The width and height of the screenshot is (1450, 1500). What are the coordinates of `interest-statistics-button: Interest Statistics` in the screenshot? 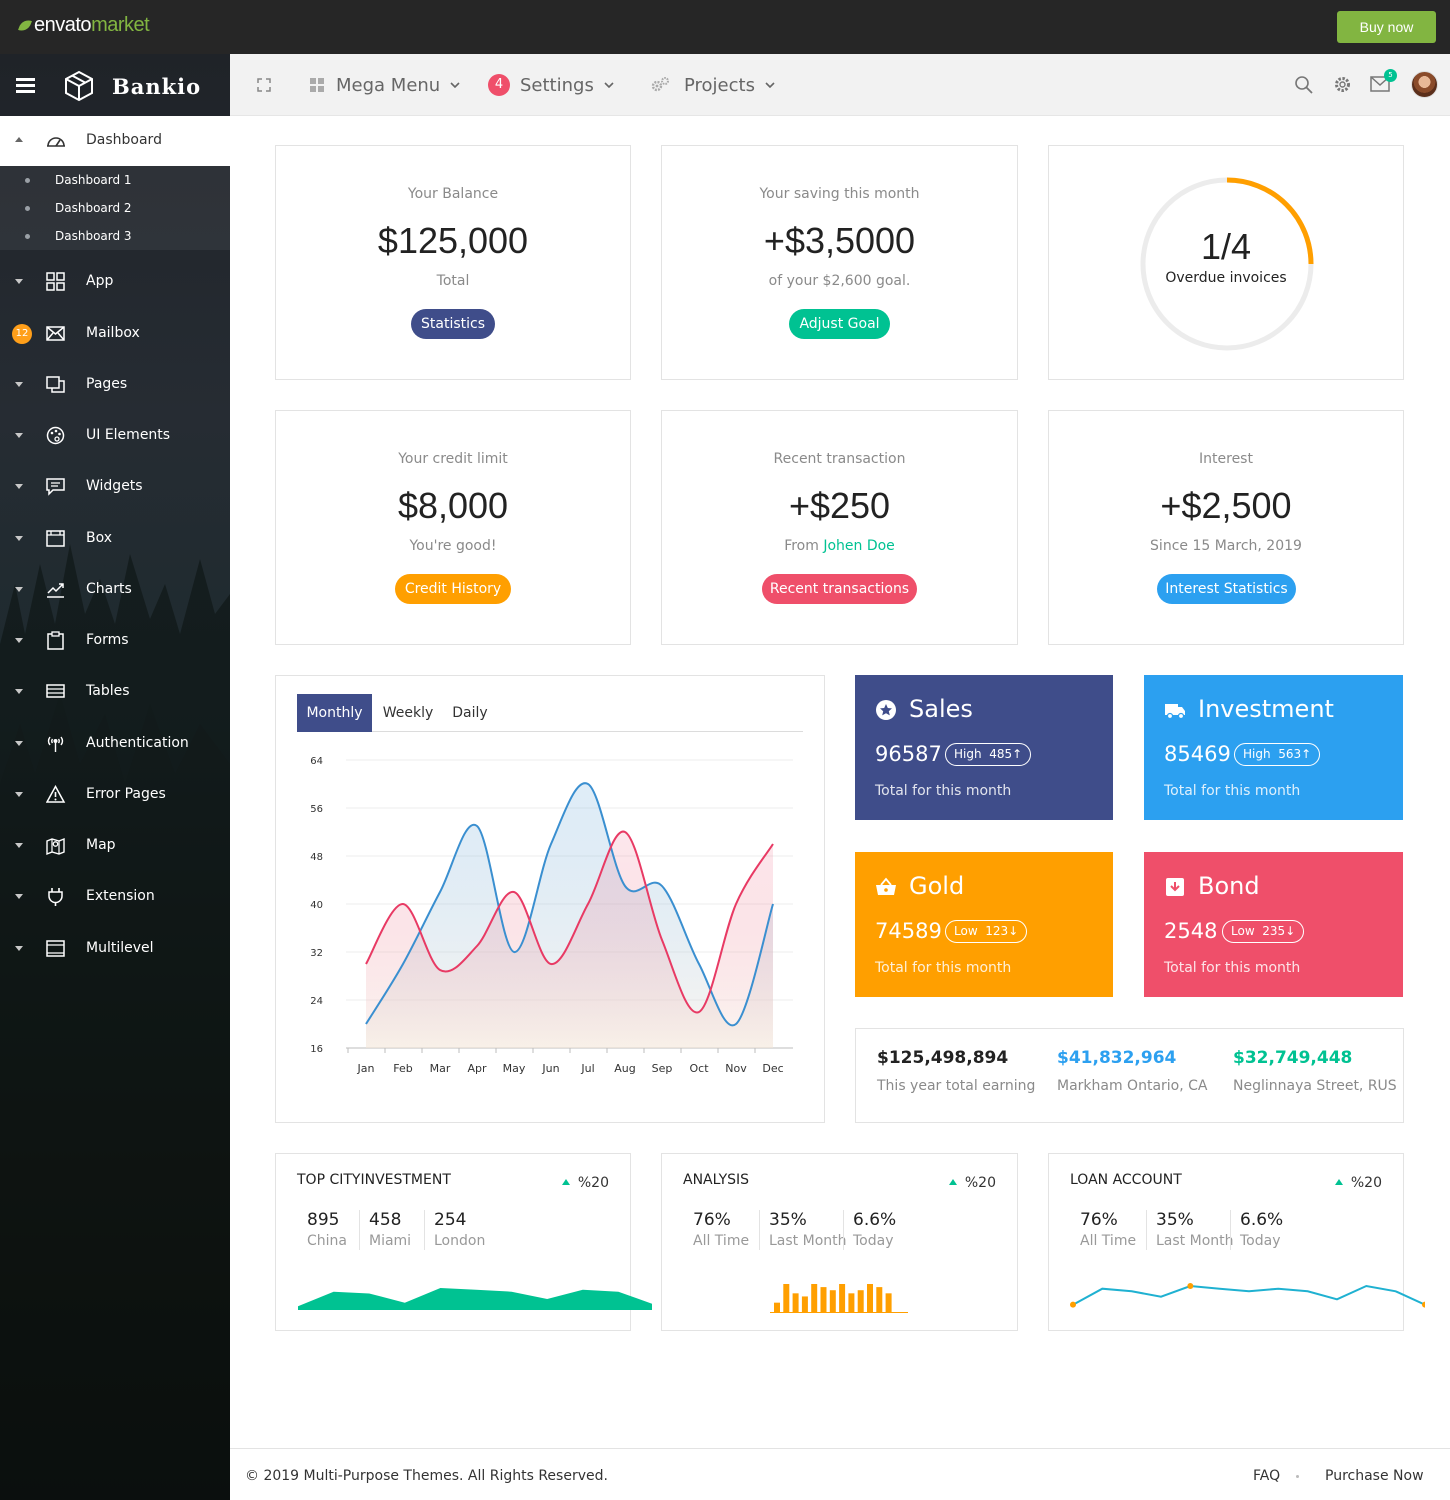 It's located at (1226, 589).